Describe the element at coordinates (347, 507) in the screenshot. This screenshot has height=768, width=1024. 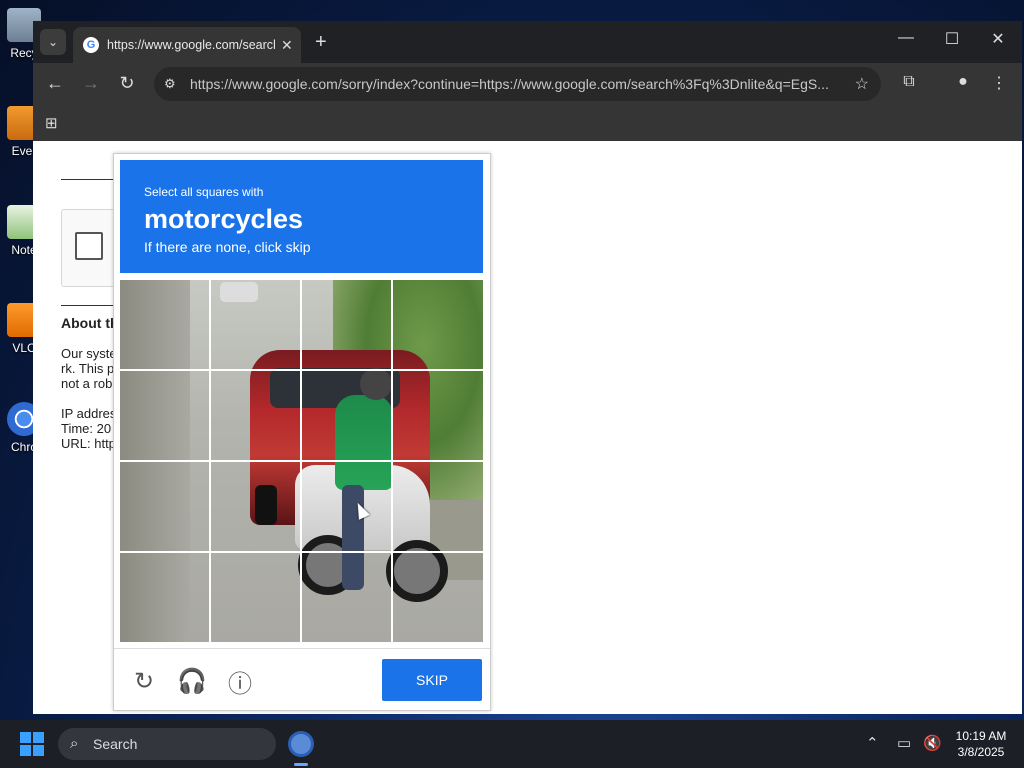
I see `grid-tile-r3c3` at that location.